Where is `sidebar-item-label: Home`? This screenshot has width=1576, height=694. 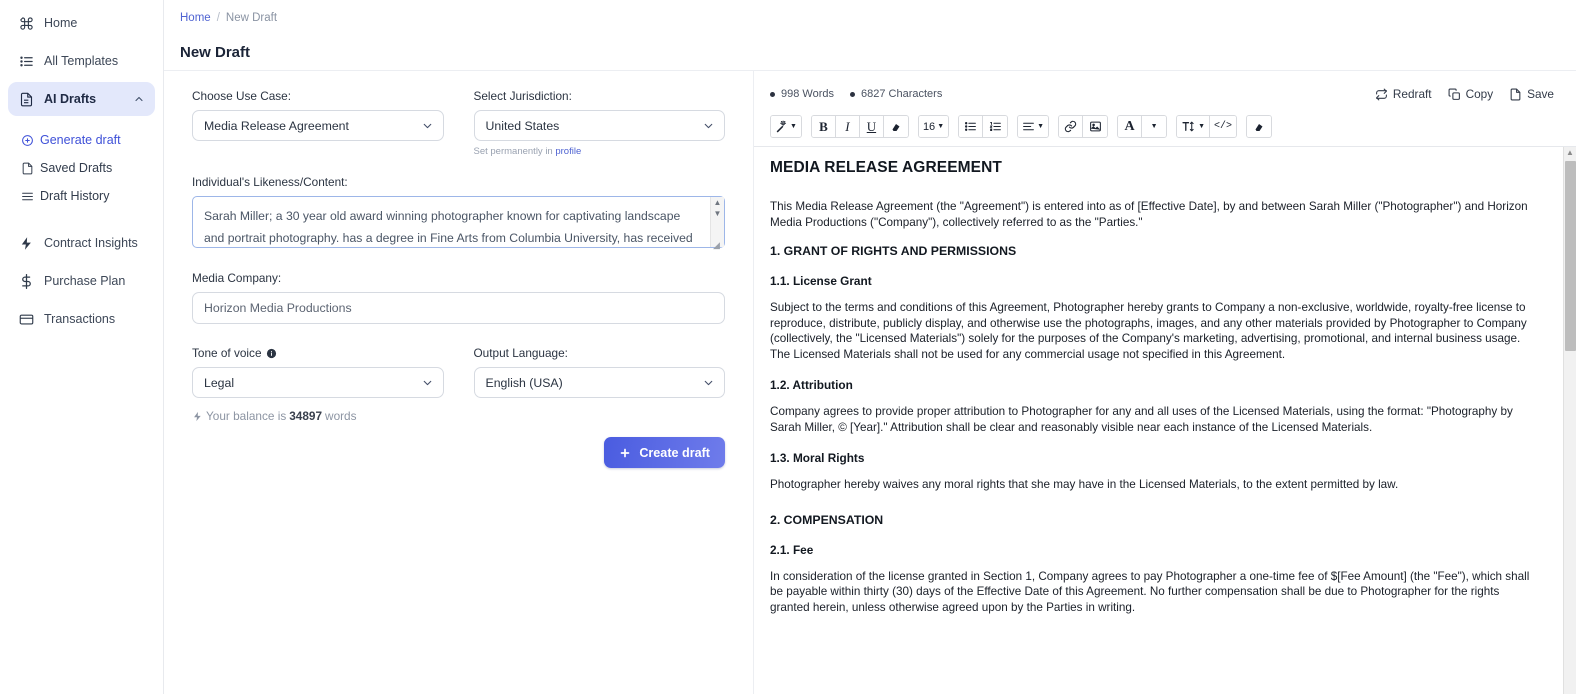
sidebar-item-label: Home is located at coordinates (61, 23).